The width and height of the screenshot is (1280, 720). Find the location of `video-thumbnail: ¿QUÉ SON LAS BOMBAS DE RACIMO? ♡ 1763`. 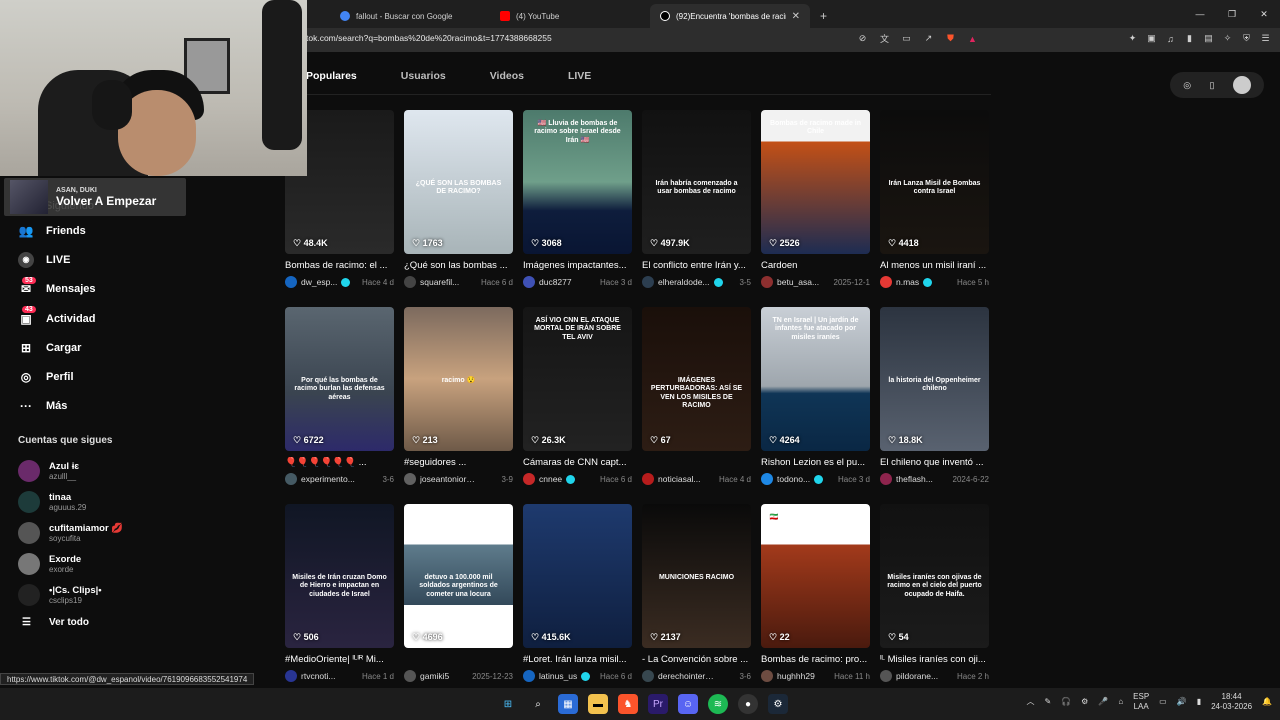

video-thumbnail: ¿QUÉ SON LAS BOMBAS DE RACIMO? ♡ 1763 is located at coordinates (458, 182).